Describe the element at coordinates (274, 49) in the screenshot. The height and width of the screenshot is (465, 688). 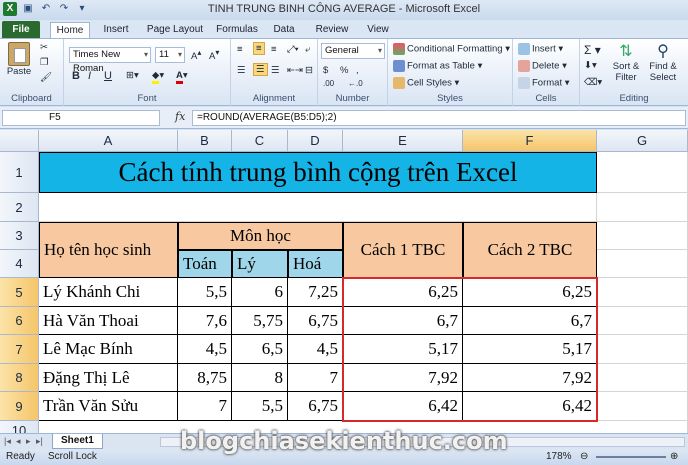
I see `align-bottom-icon: ≡` at that location.